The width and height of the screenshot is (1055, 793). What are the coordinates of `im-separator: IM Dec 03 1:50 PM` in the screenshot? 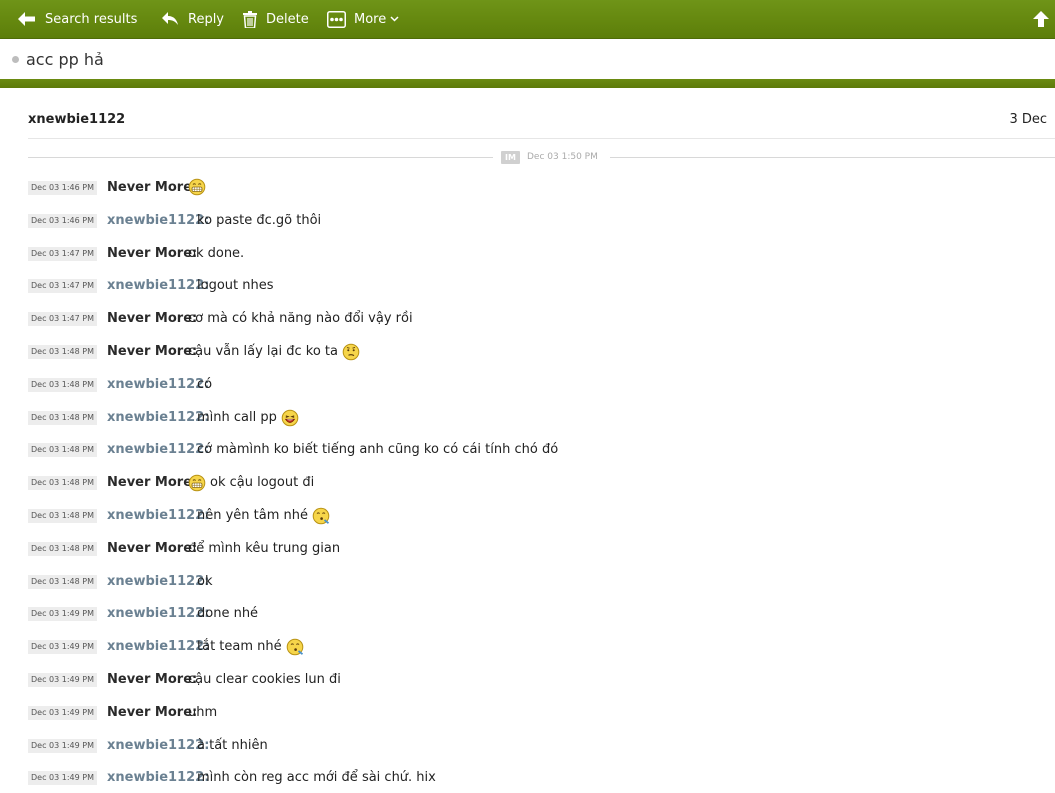 It's located at (541, 158).